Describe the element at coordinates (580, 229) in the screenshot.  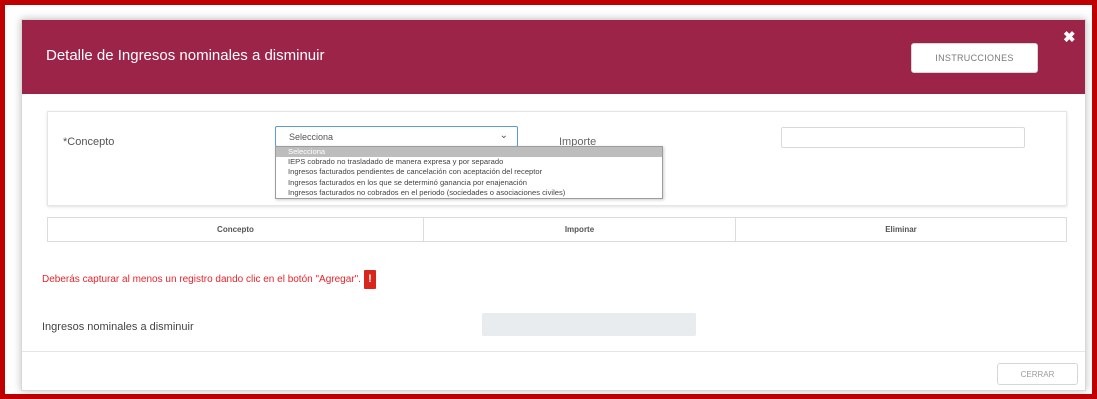
I see `column-header-importe: Importe` at that location.